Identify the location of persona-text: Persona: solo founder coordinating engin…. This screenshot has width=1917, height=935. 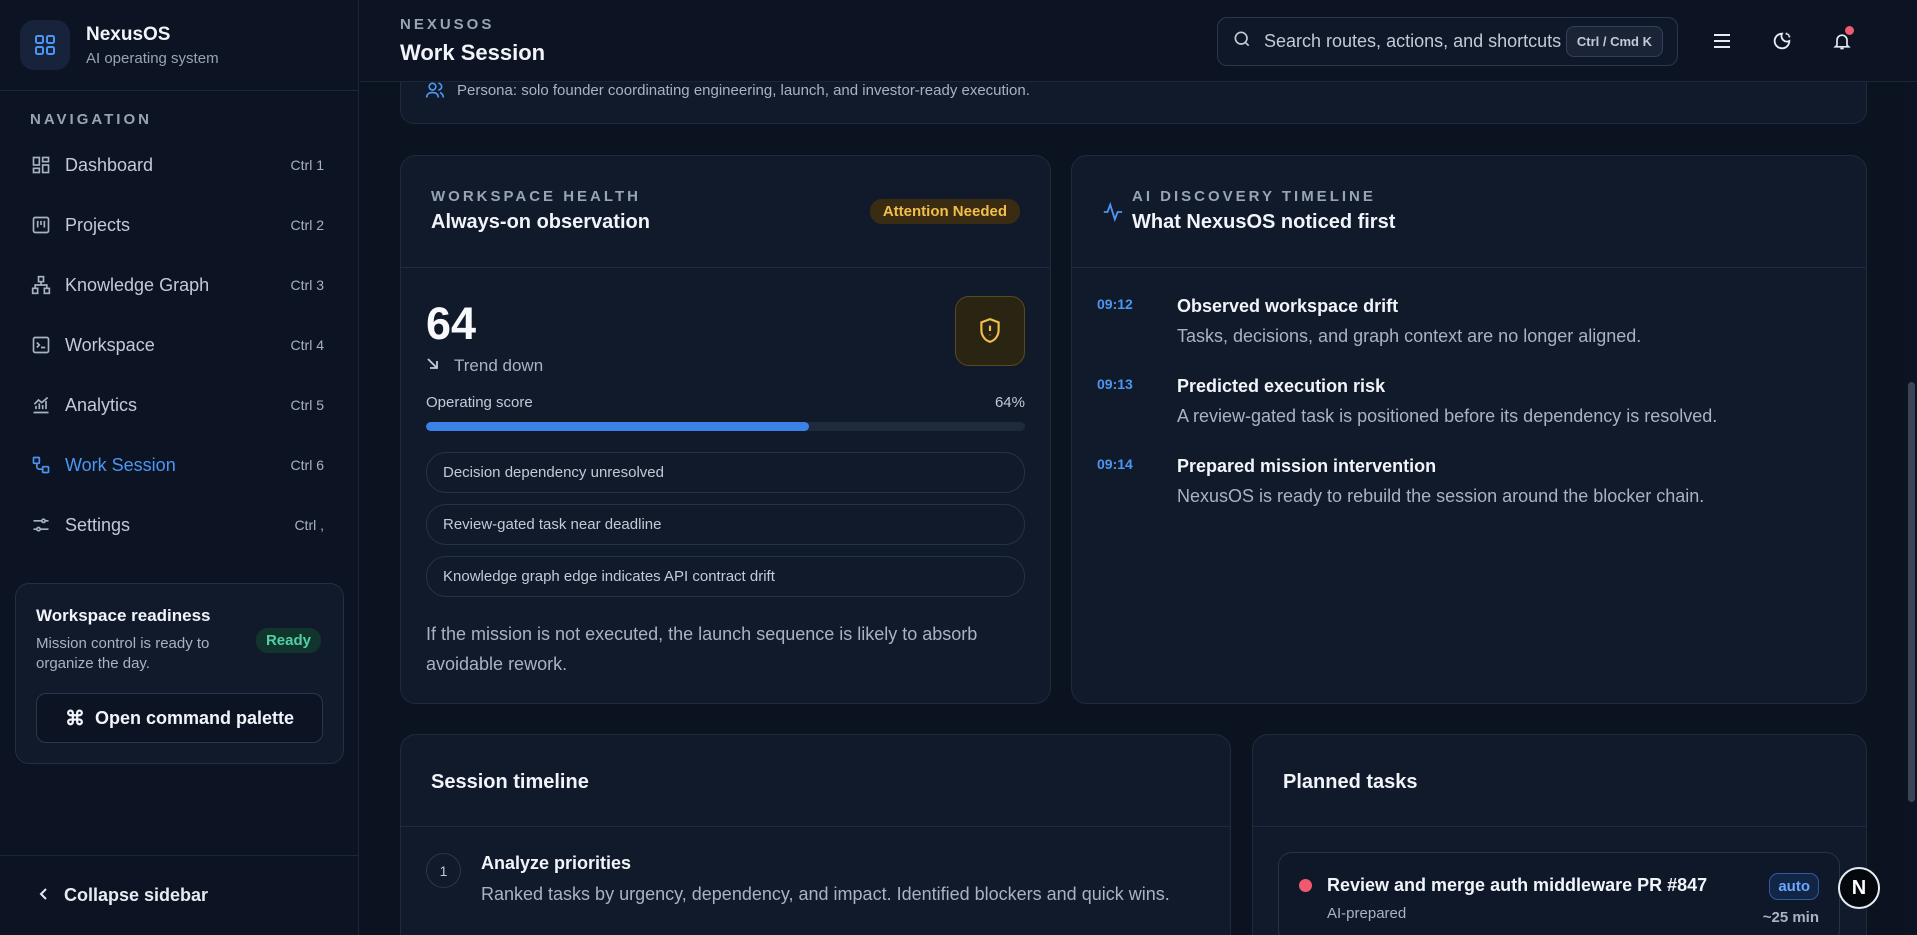
(743, 90).